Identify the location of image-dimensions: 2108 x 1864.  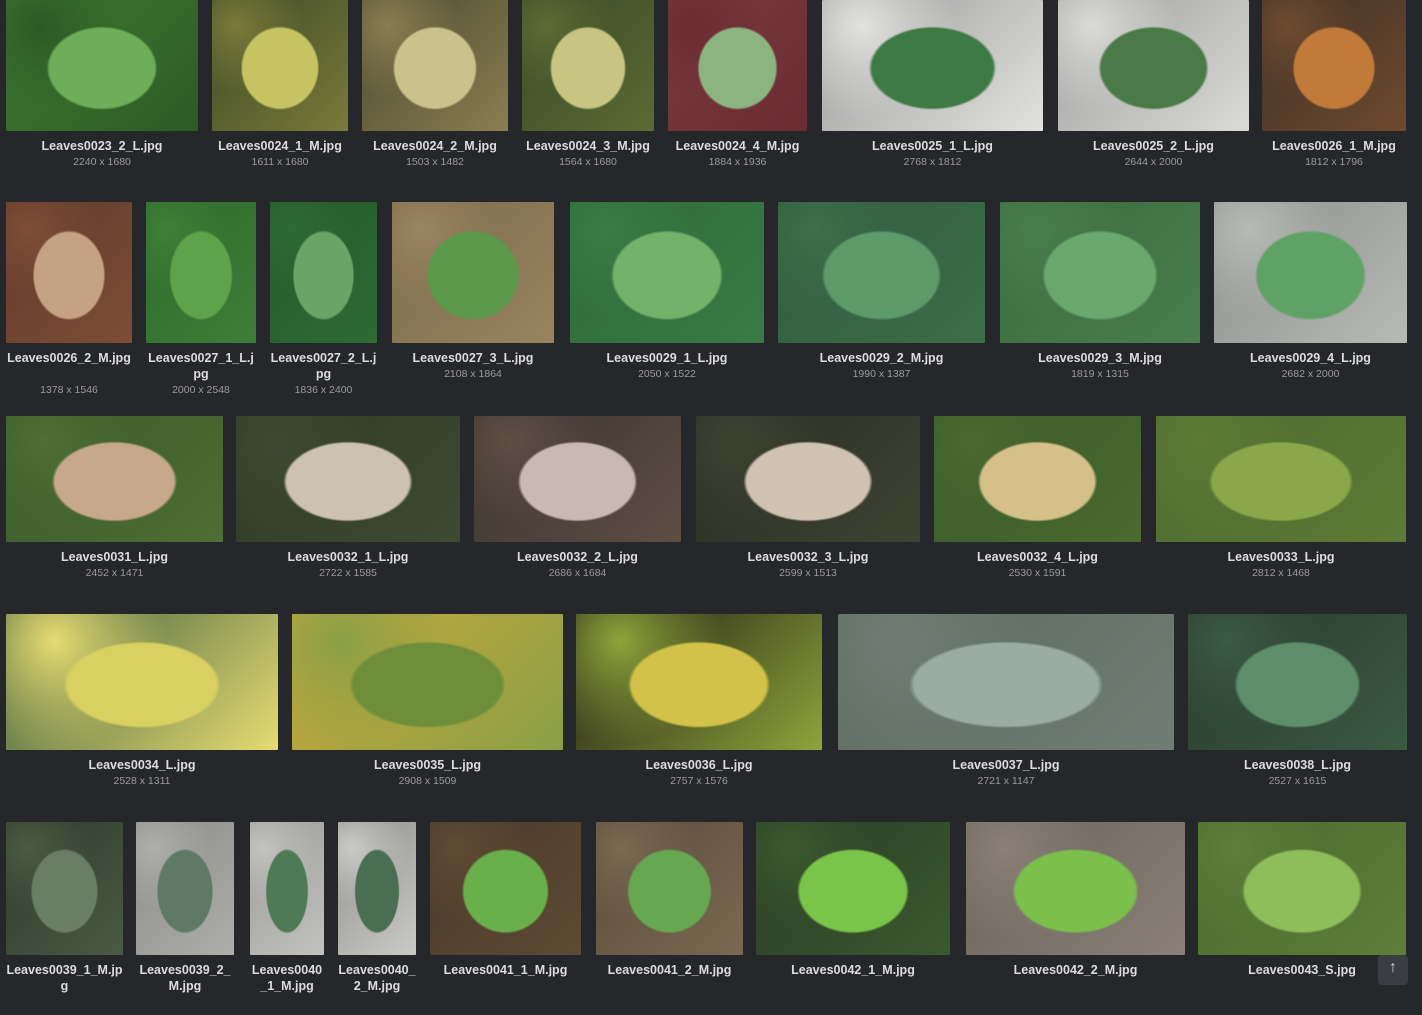
(473, 374).